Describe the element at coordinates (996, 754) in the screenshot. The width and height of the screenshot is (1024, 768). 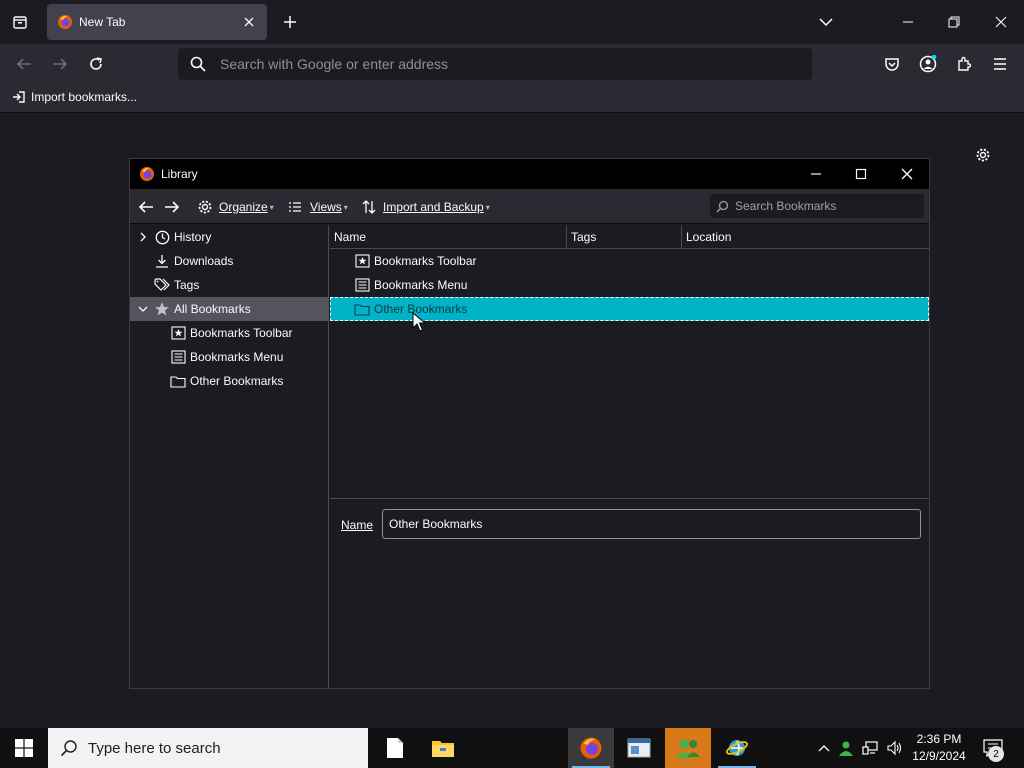
I see `notification-count-badge: 2` at that location.